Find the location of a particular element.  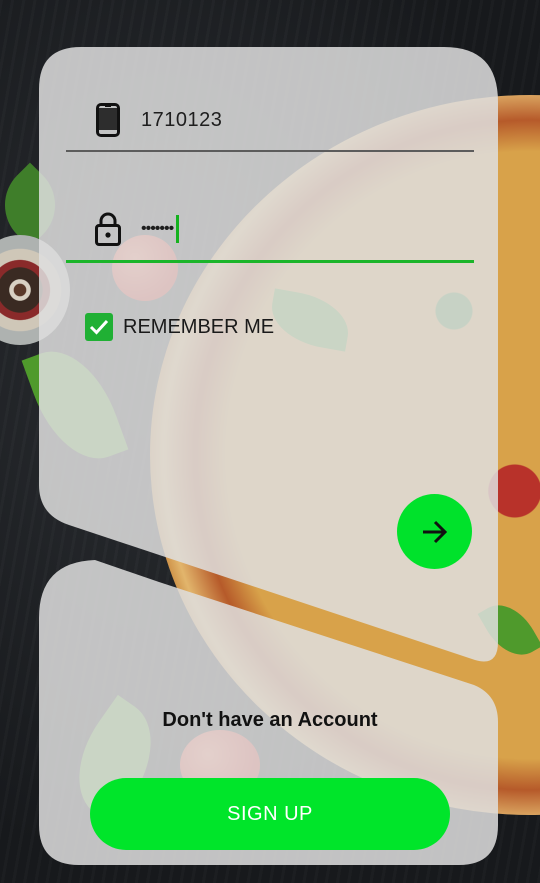

password-field: ••••••• is located at coordinates (270, 230).